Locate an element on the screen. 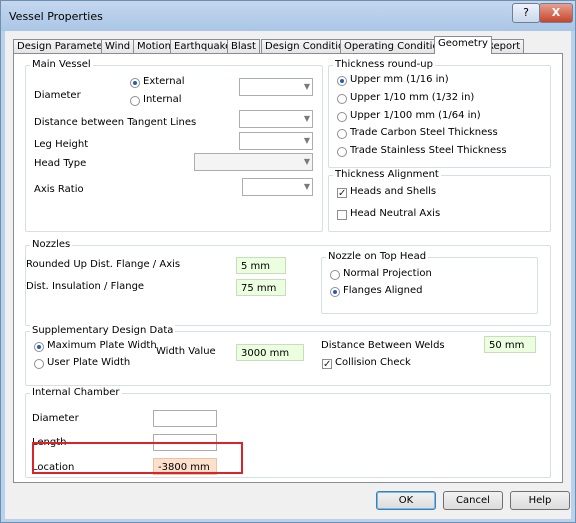 Image resolution: width=576 pixels, height=523 pixels. normal-projection-label: Normal Projection is located at coordinates (387, 273).